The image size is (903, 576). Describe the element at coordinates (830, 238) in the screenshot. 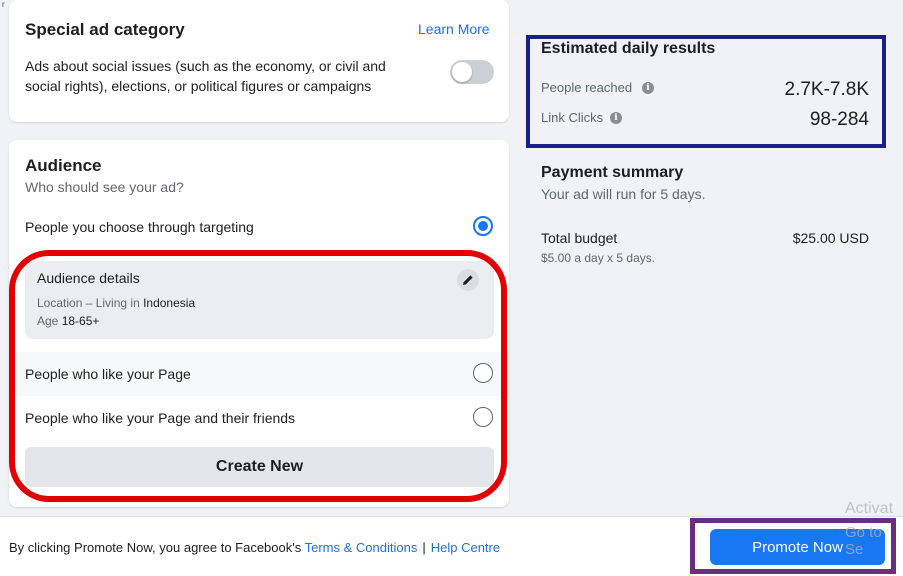

I see `total-budget-value: $25.00 USD` at that location.